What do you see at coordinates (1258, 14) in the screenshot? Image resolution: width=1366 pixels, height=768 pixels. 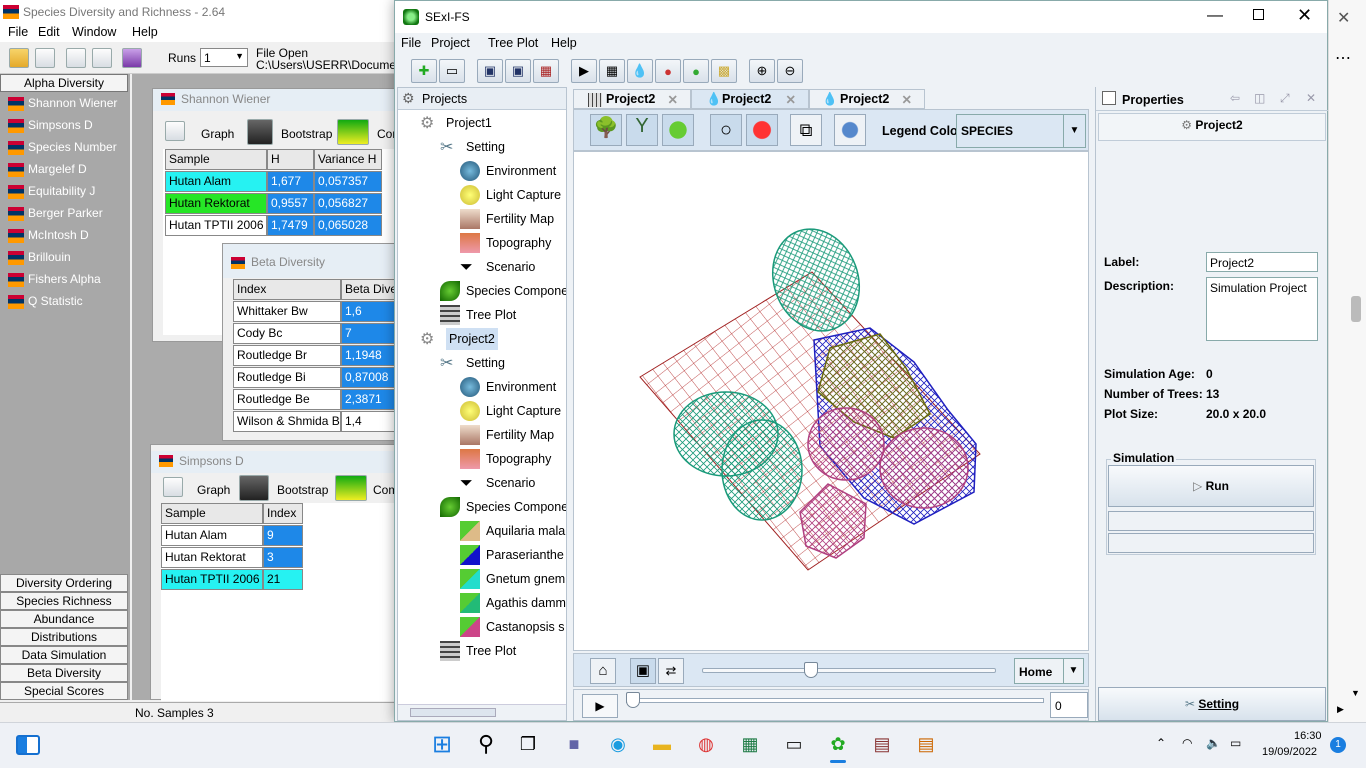 I see `maximize-icon` at bounding box center [1258, 14].